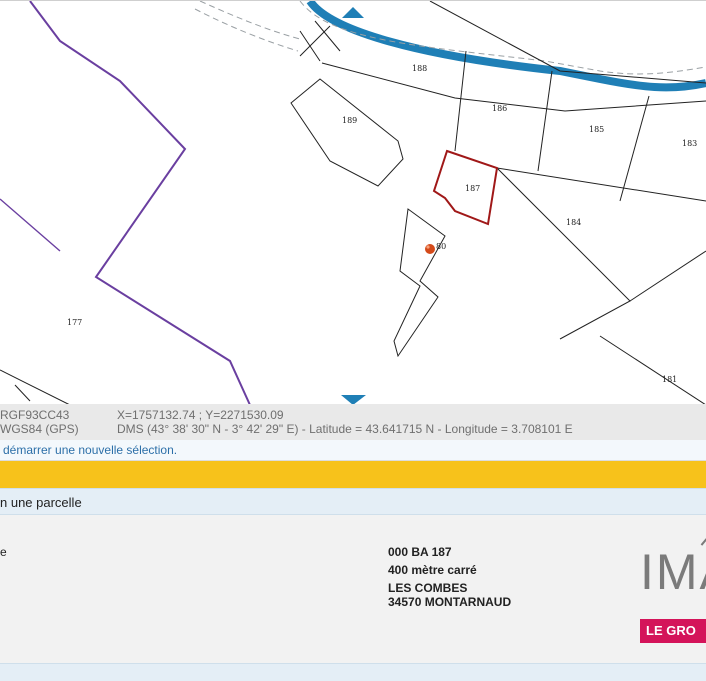 Image resolution: width=706 pixels, height=681 pixels. I want to click on pan-up-arrow-icon, so click(353, 12).